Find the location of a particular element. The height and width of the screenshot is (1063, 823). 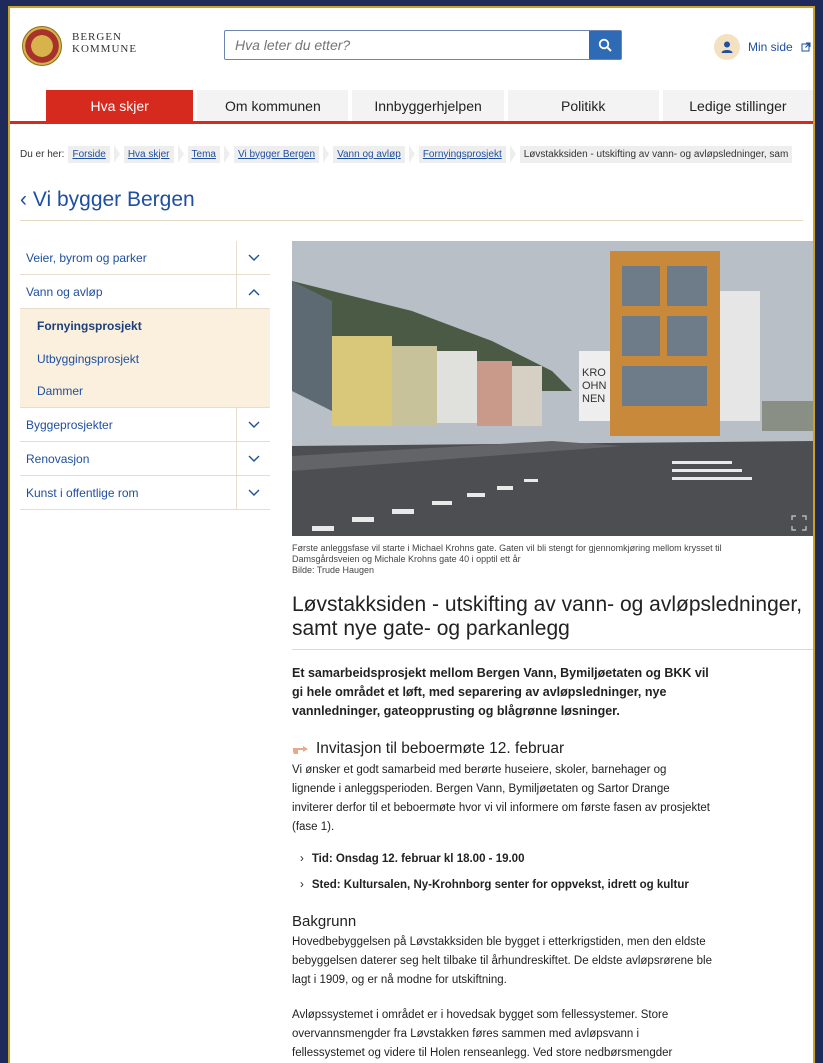

user-icon is located at coordinates (727, 47).